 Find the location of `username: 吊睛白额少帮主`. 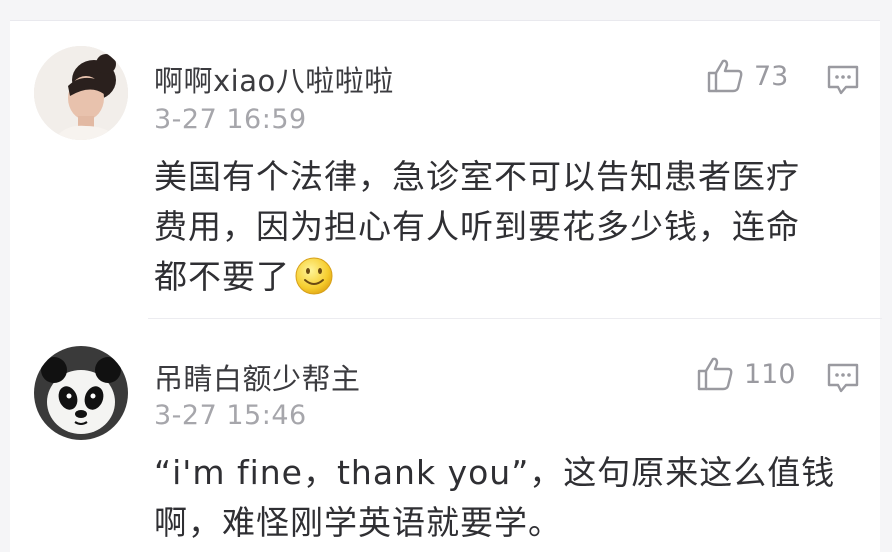

username: 吊睛白额少帮主 is located at coordinates (257, 377).